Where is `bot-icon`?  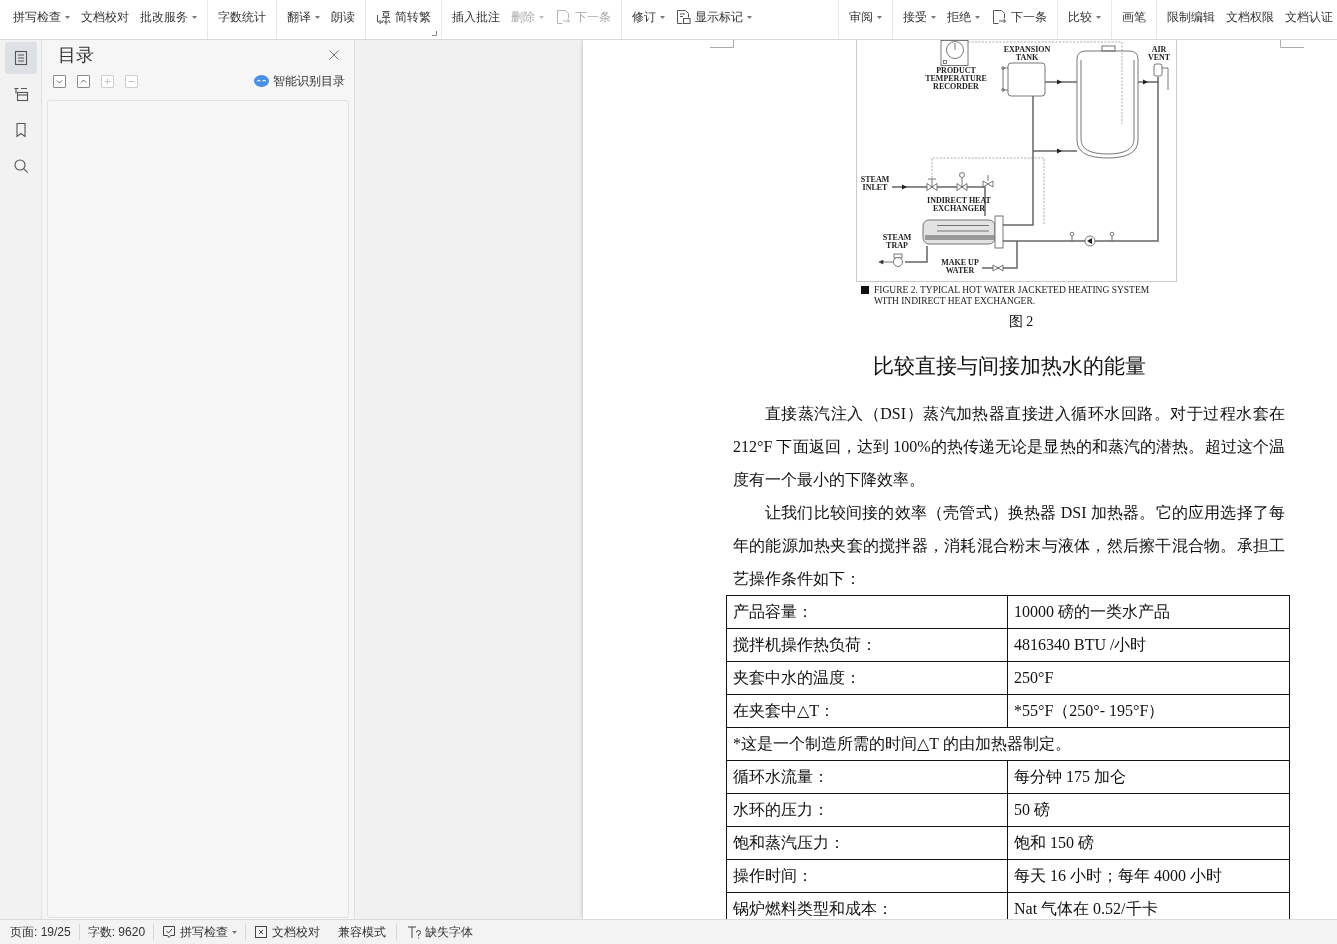
bot-icon is located at coordinates (261, 81).